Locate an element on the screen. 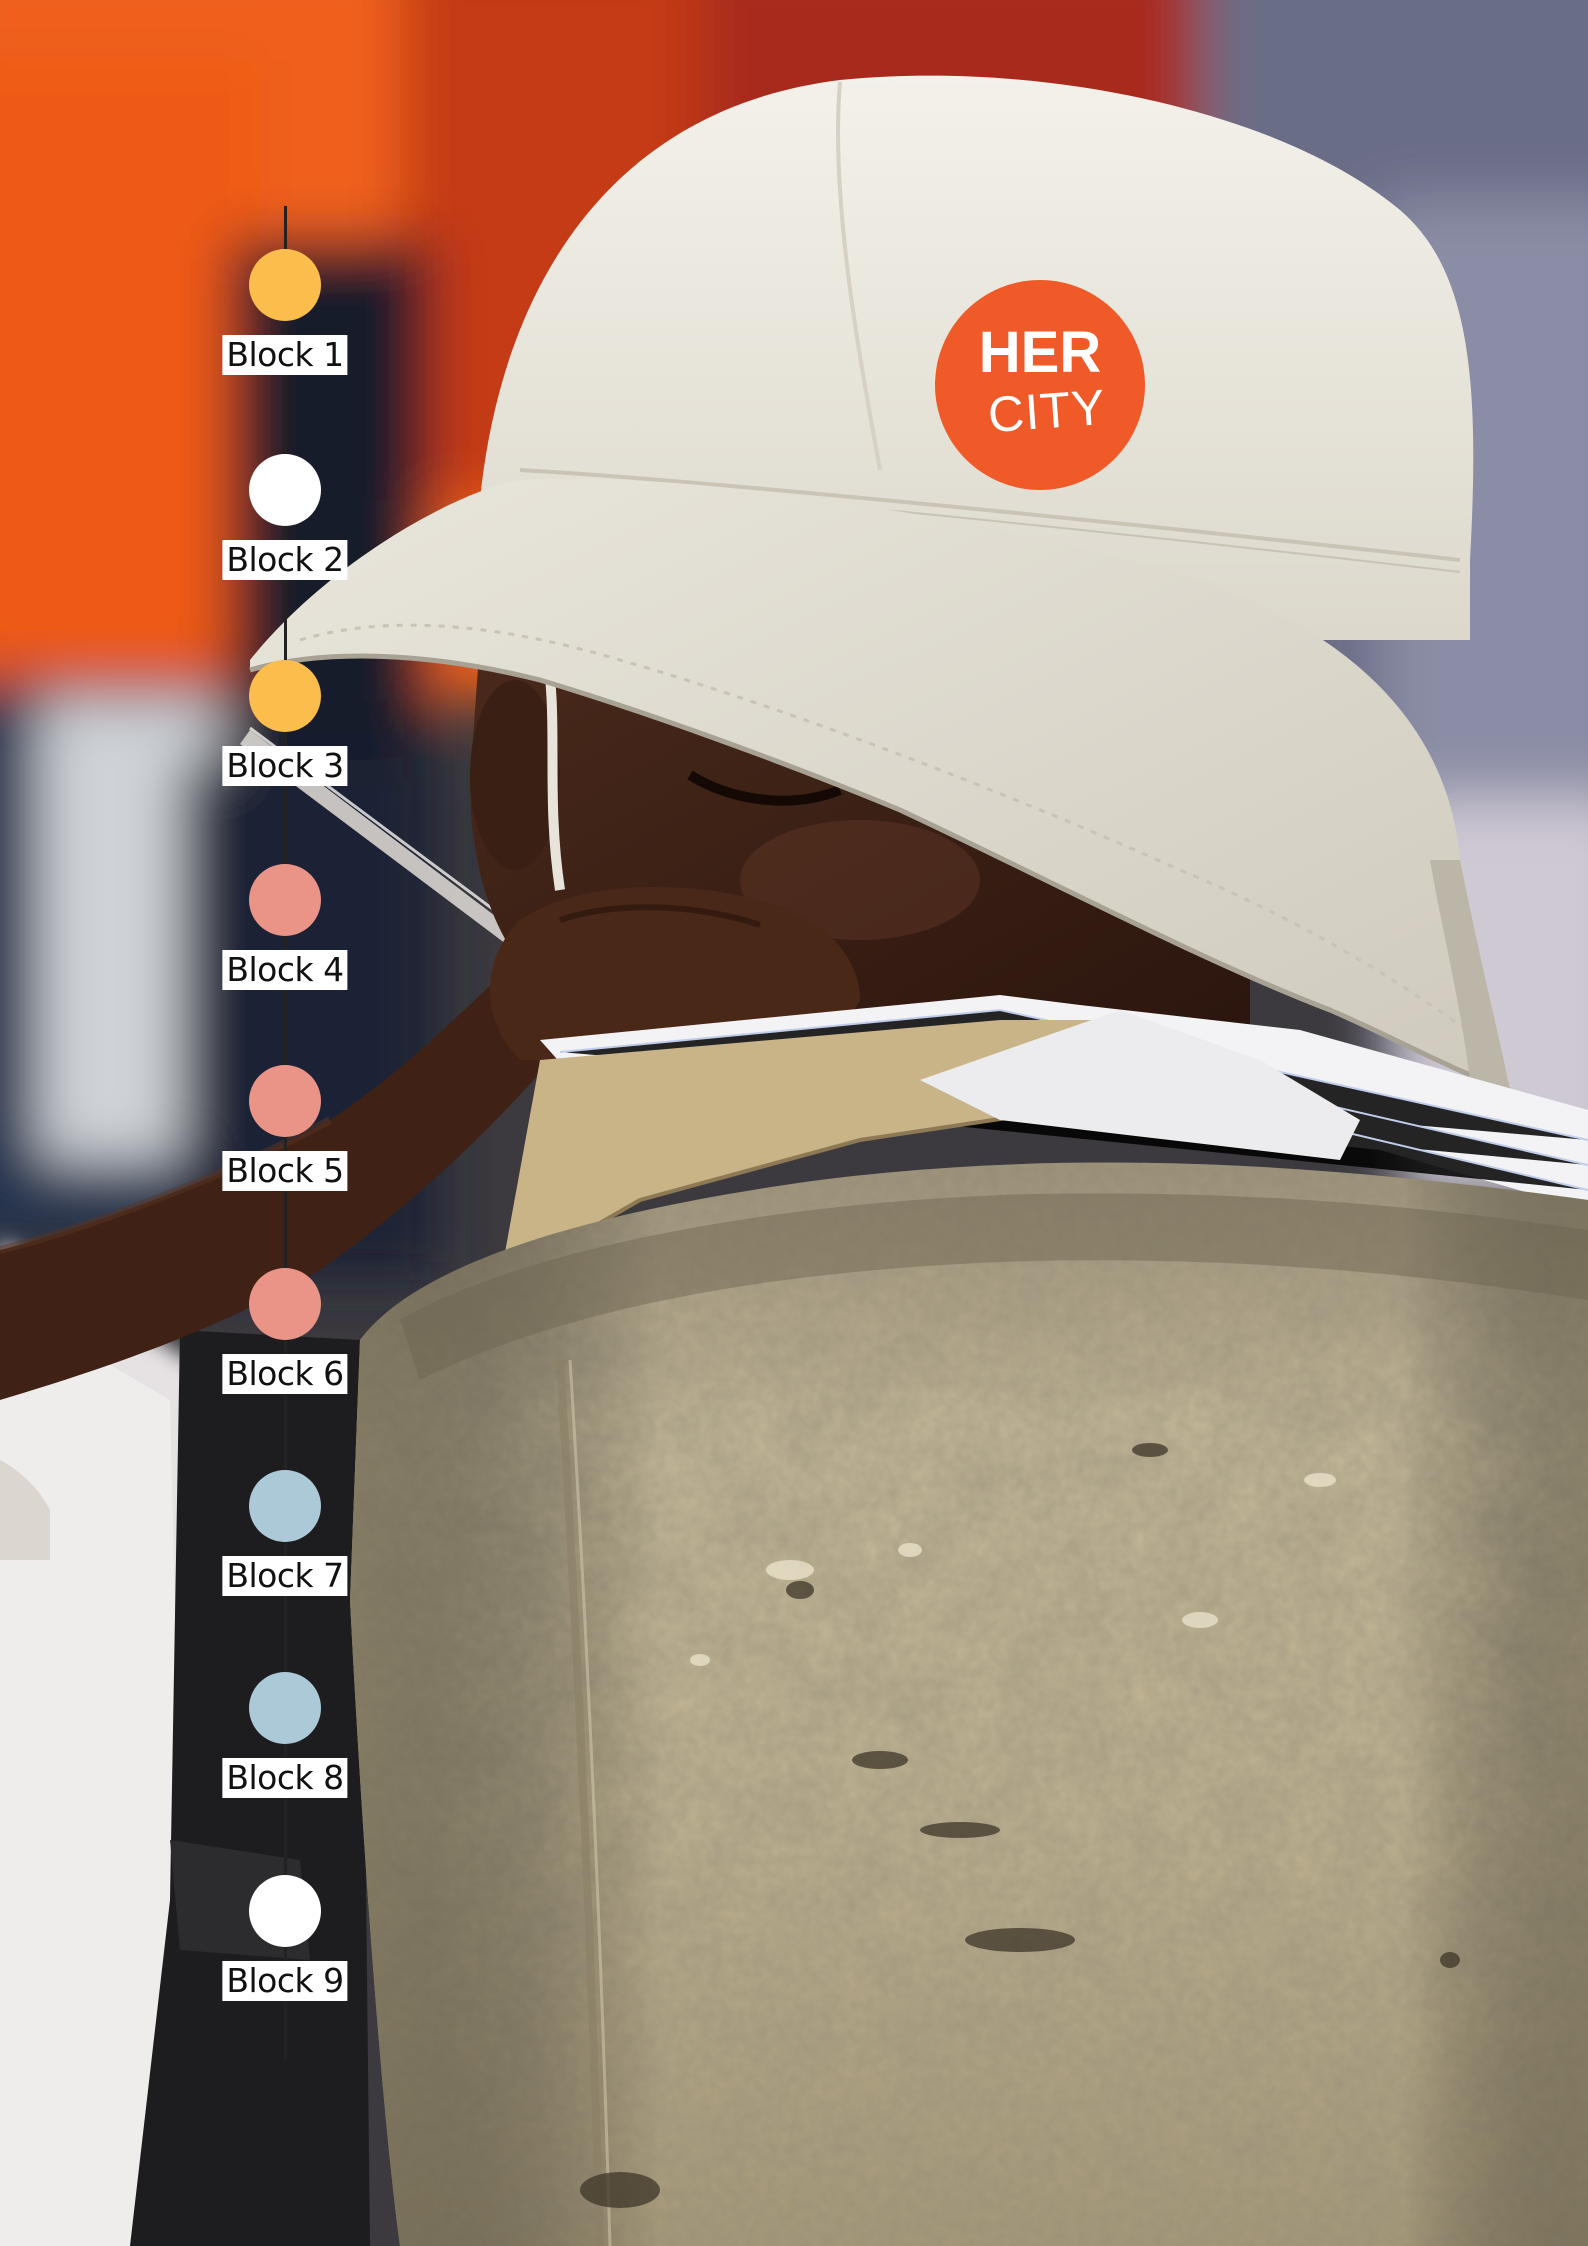 The image size is (1588, 2246). timeline-label: Block 6 is located at coordinates (285, 1374).